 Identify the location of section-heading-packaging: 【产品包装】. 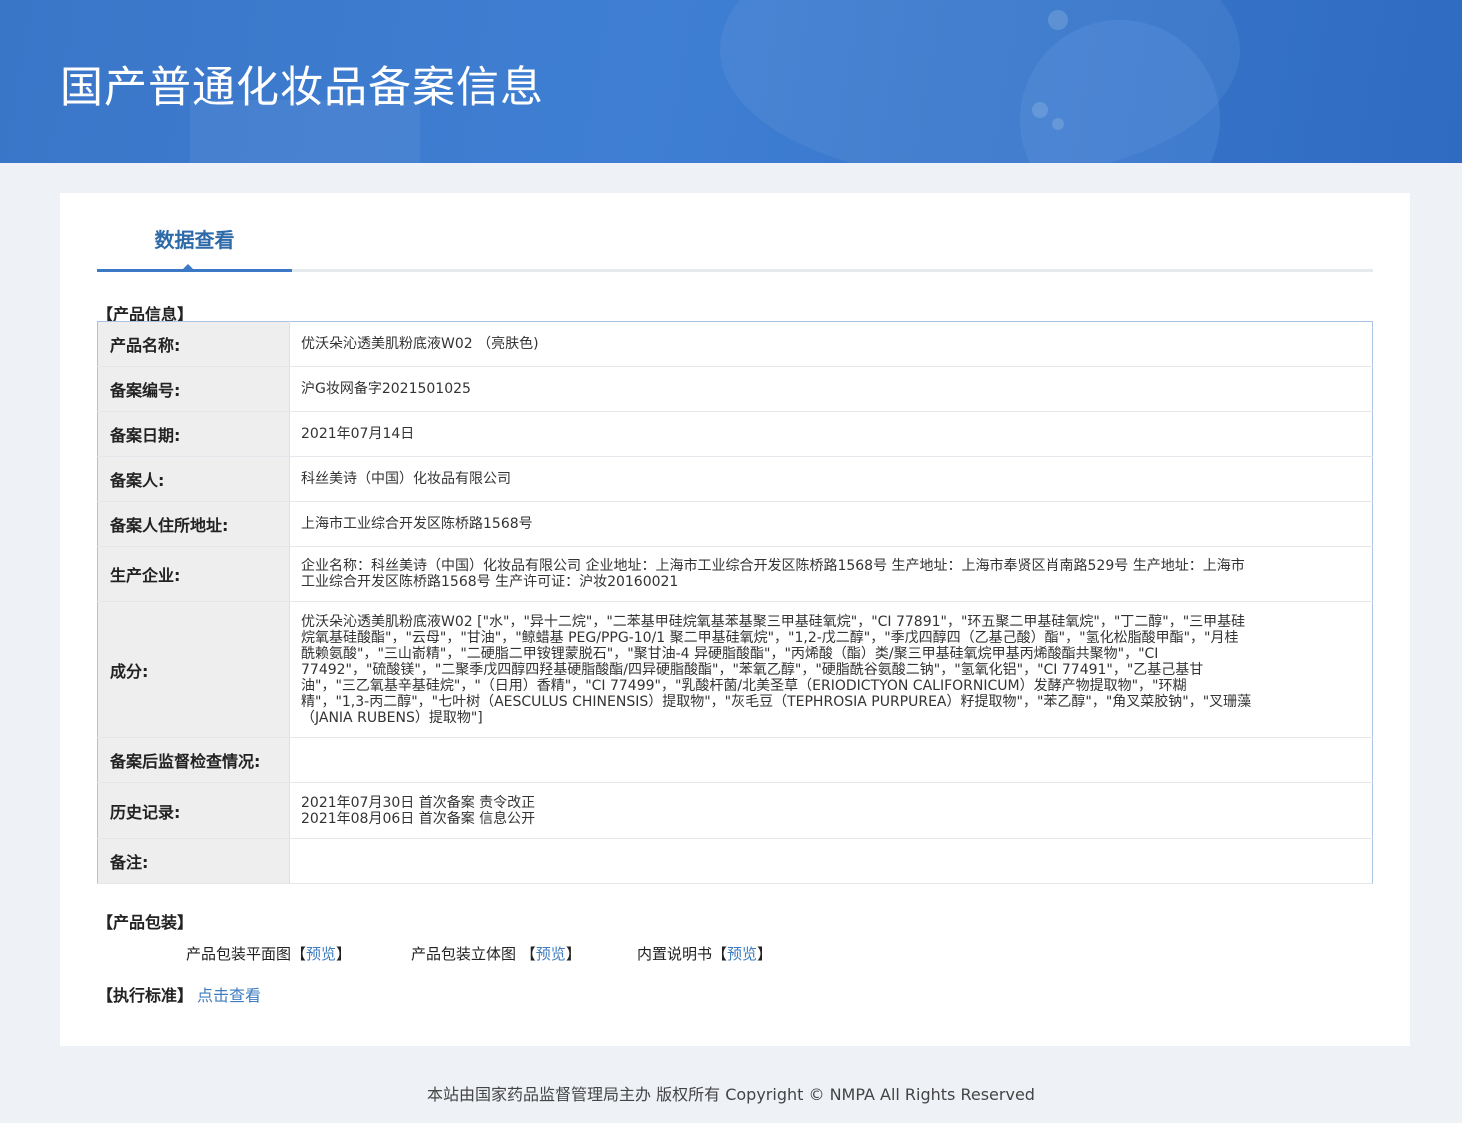
(145, 922).